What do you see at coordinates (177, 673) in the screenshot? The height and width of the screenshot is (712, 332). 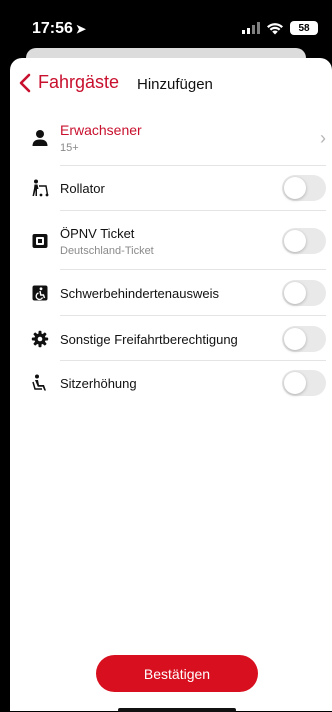 I see `confirm-button: Bestätigen` at bounding box center [177, 673].